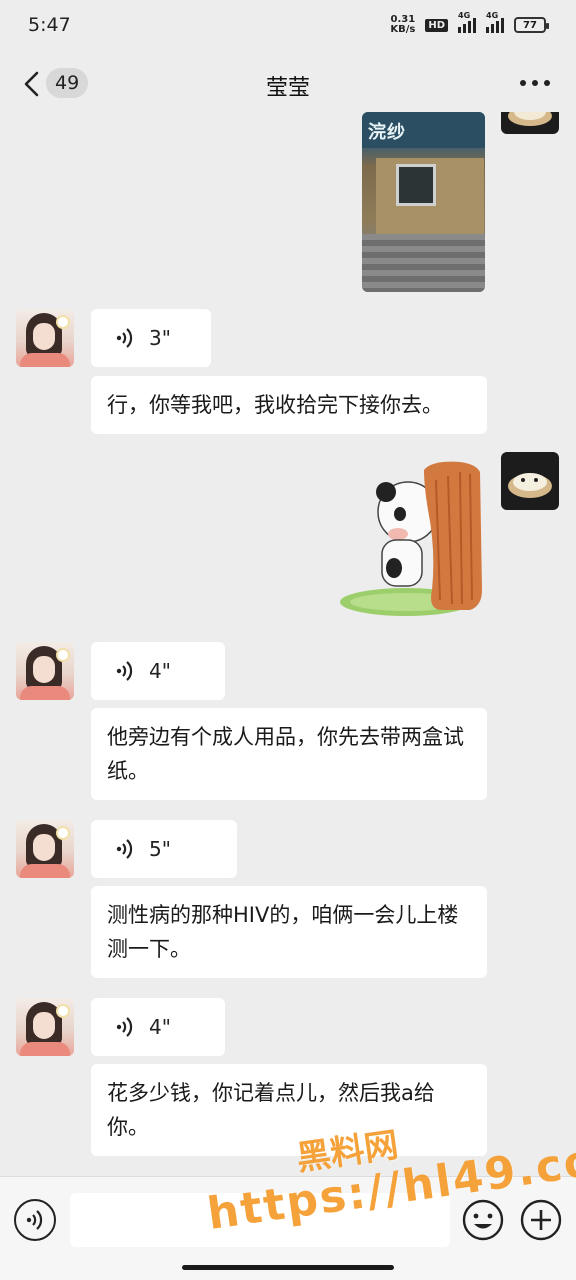 The height and width of the screenshot is (1280, 576). I want to click on battery-icon: 77, so click(531, 25).